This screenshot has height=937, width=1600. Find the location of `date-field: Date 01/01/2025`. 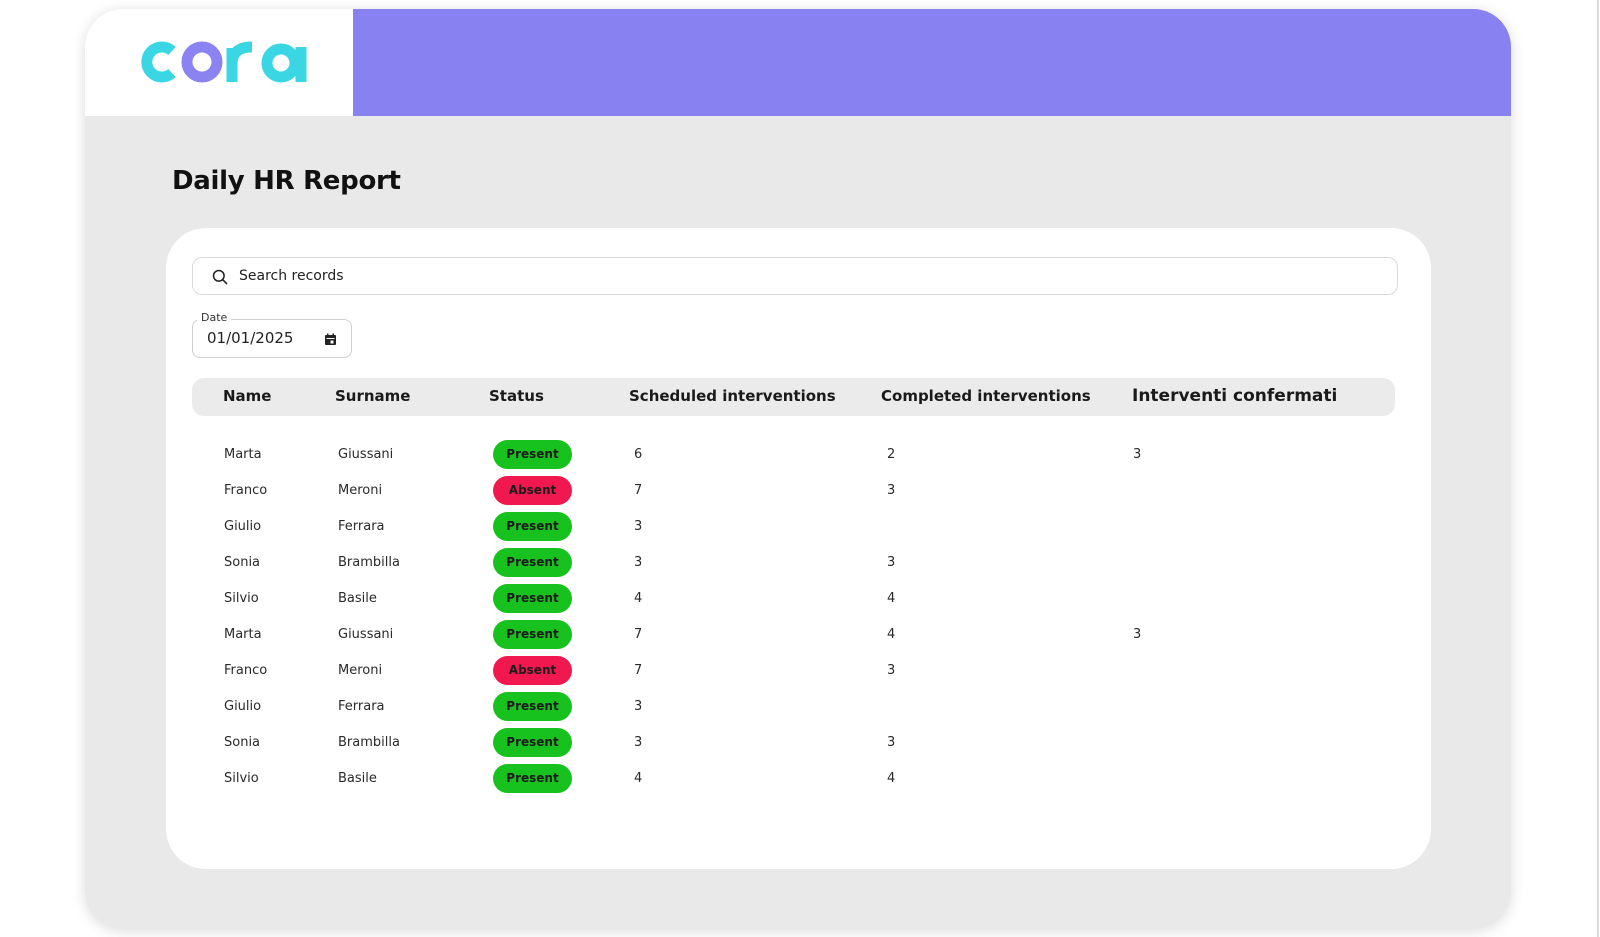

date-field: Date 01/01/2025 is located at coordinates (272, 334).